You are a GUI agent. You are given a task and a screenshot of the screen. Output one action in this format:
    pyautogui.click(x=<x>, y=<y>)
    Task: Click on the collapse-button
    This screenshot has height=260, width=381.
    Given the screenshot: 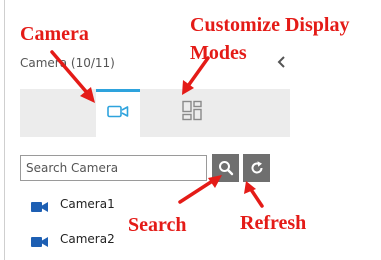 What is the action you would take?
    pyautogui.click(x=282, y=62)
    